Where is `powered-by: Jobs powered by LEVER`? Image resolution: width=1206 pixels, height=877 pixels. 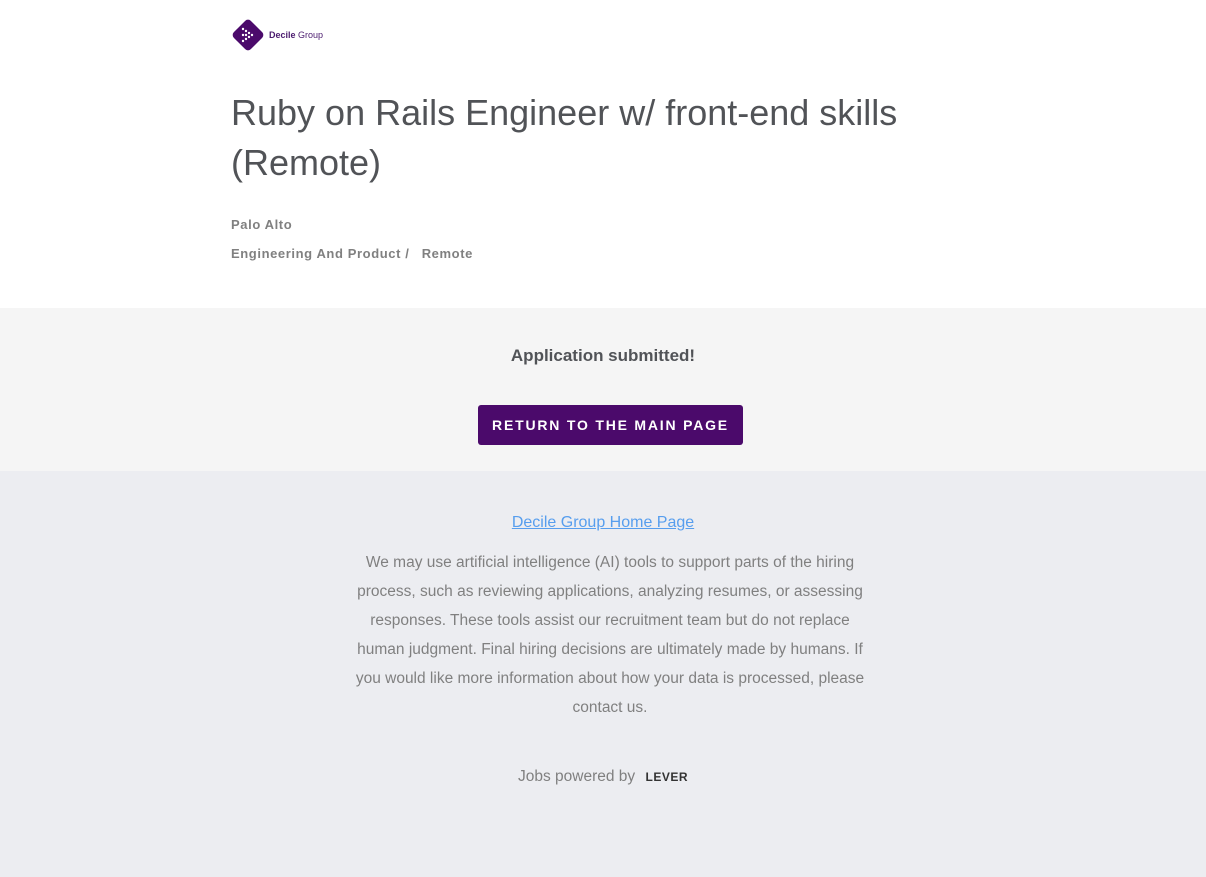 powered-by: Jobs powered by LEVER is located at coordinates (603, 777).